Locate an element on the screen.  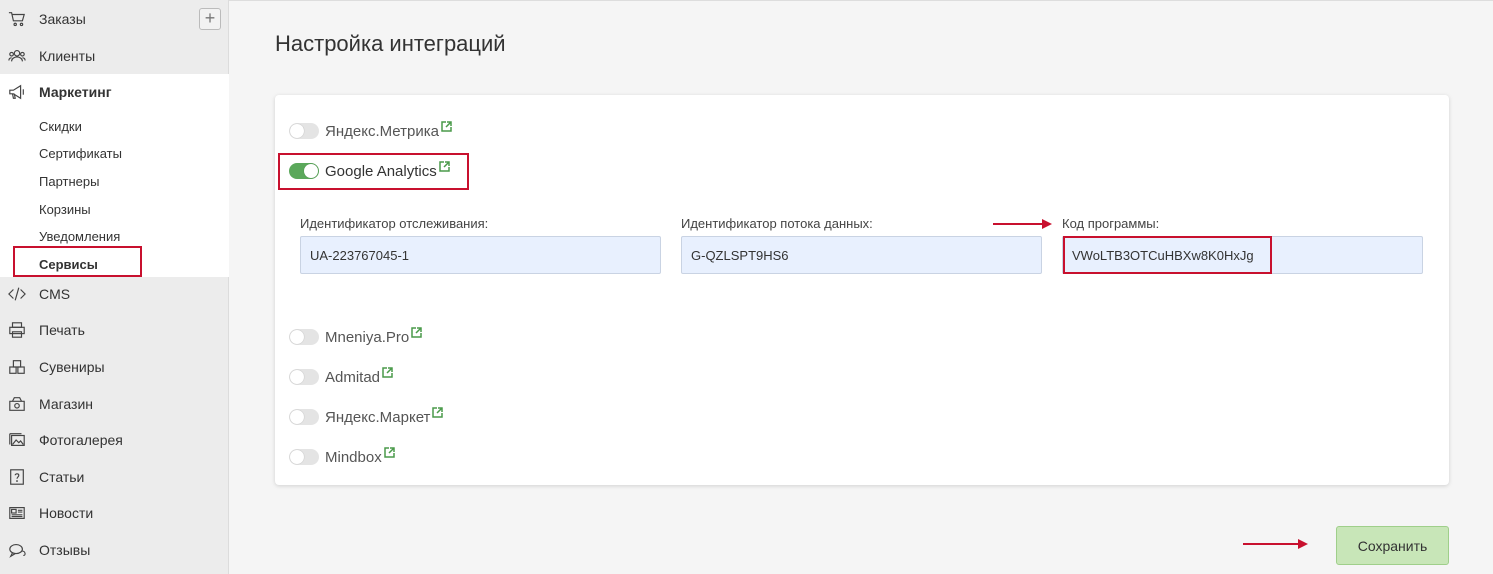
submenu-item-notifications: Уведомления is located at coordinates (79, 236).